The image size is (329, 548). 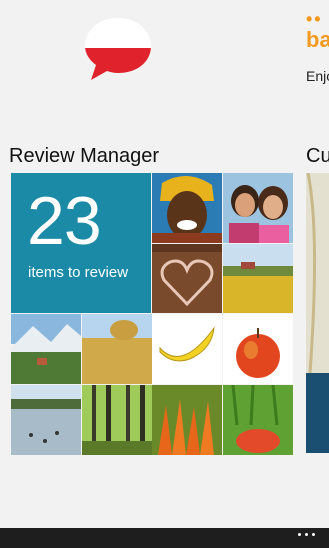 What do you see at coordinates (164, 538) in the screenshot?
I see `app-bar` at bounding box center [164, 538].